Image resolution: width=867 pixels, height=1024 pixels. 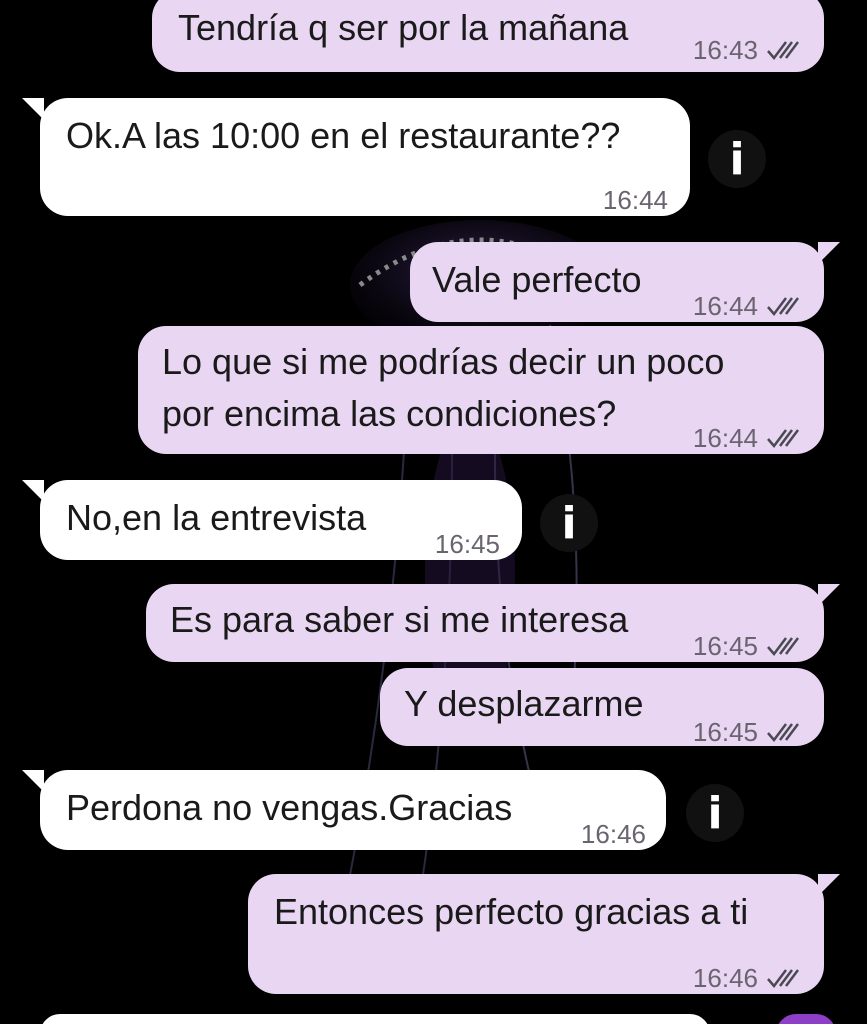 I want to click on message-text: Es para saber si me interesa, so click(x=399, y=619).